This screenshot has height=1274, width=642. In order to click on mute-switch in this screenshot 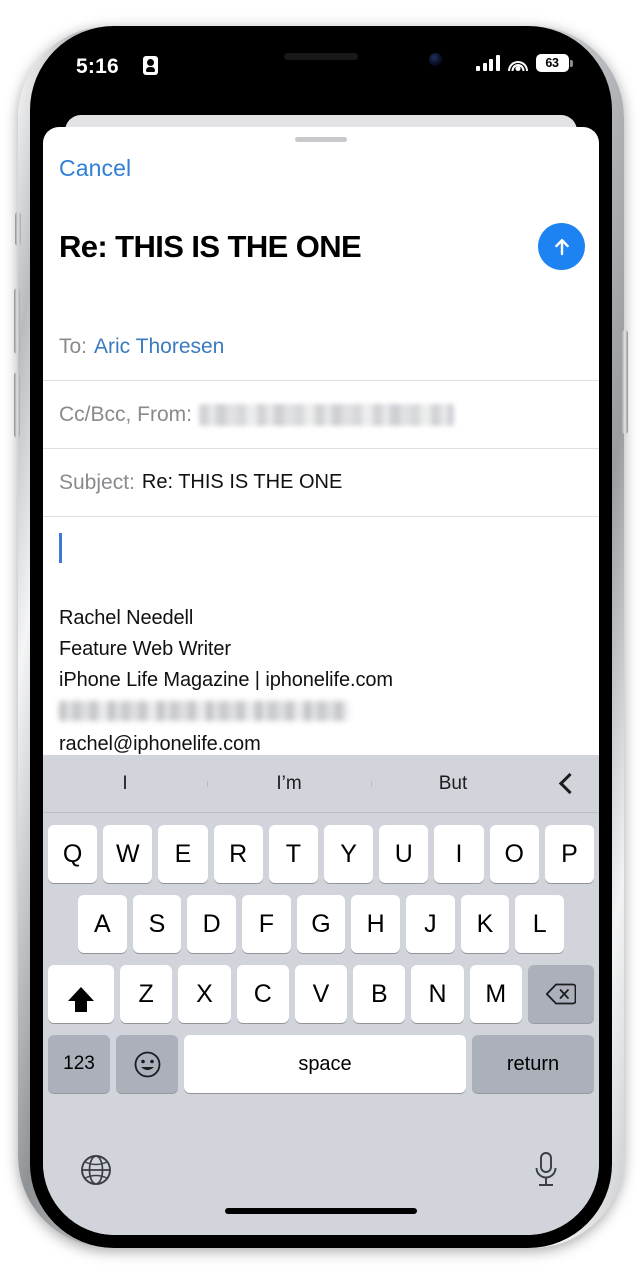, I will do `click(18, 229)`.